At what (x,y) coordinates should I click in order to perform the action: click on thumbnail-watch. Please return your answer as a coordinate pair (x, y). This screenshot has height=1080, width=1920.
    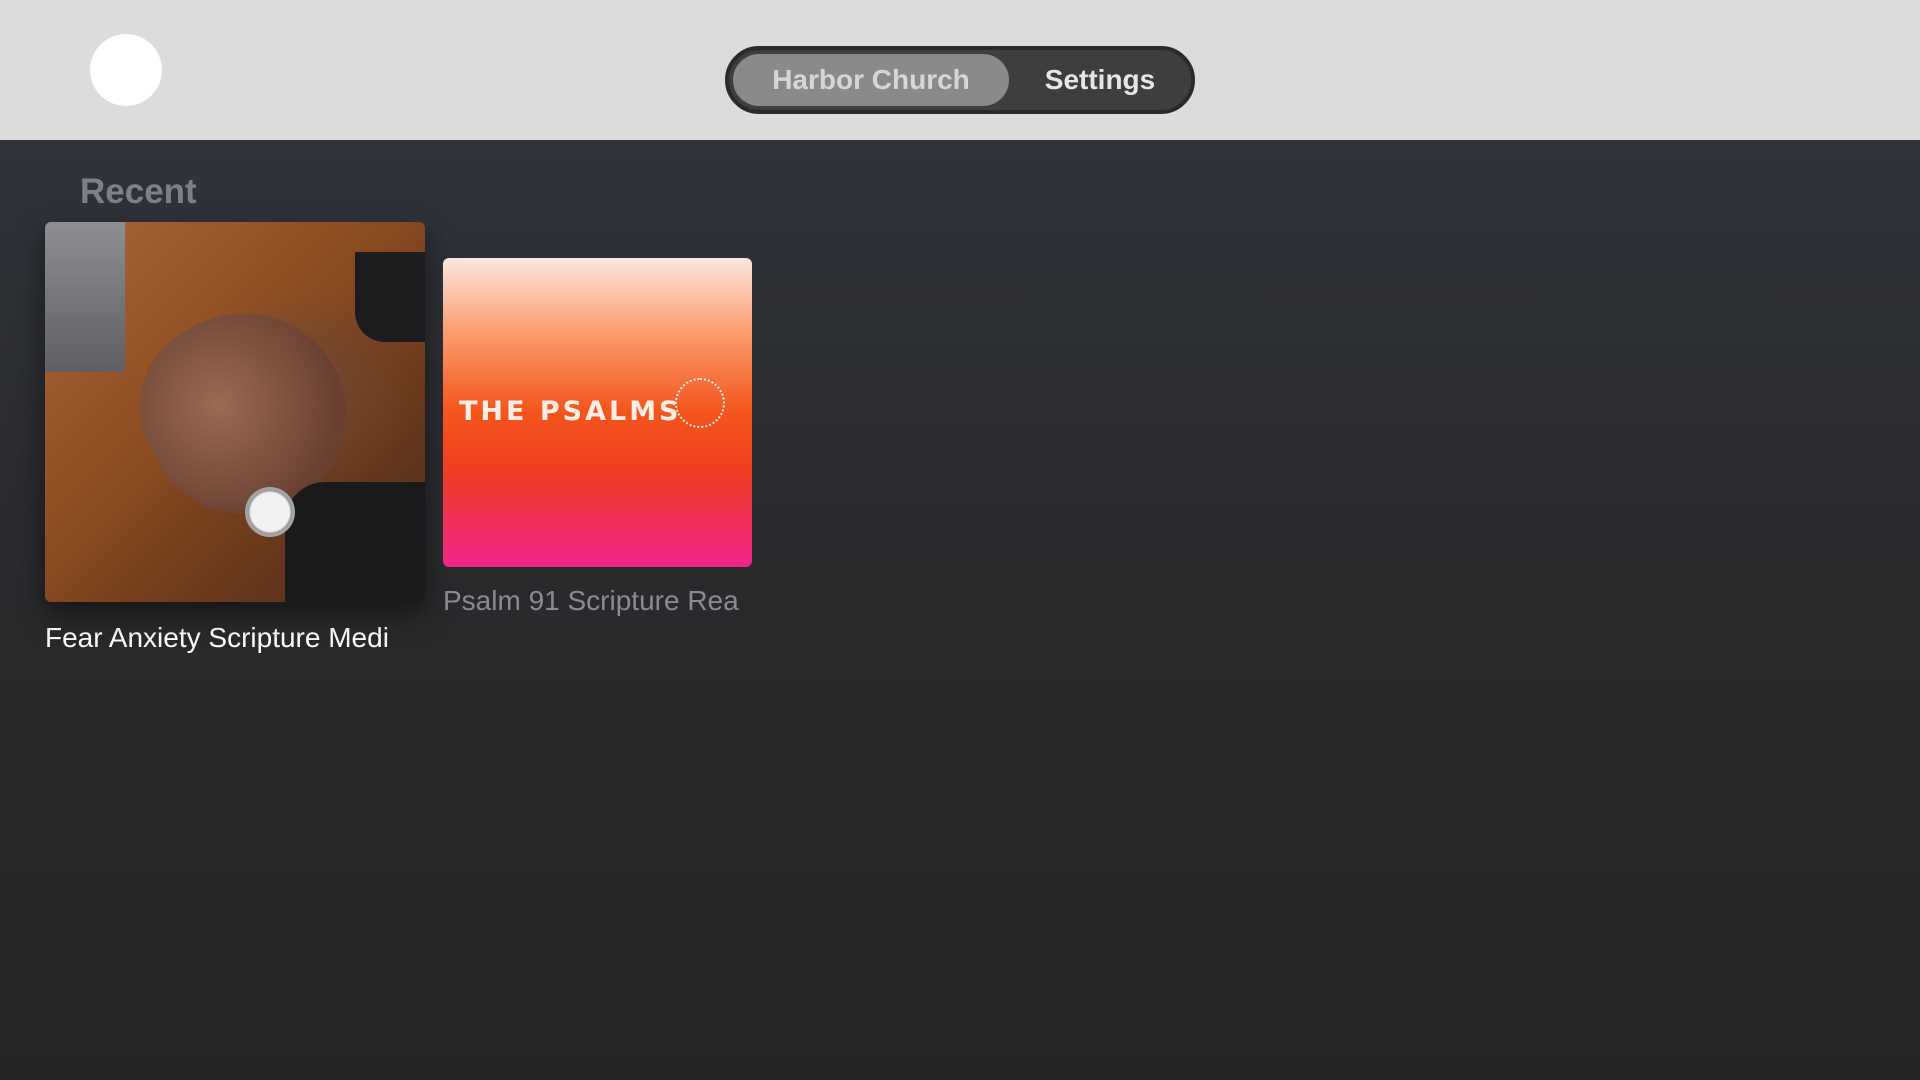
    Looking at the image, I should click on (270, 512).